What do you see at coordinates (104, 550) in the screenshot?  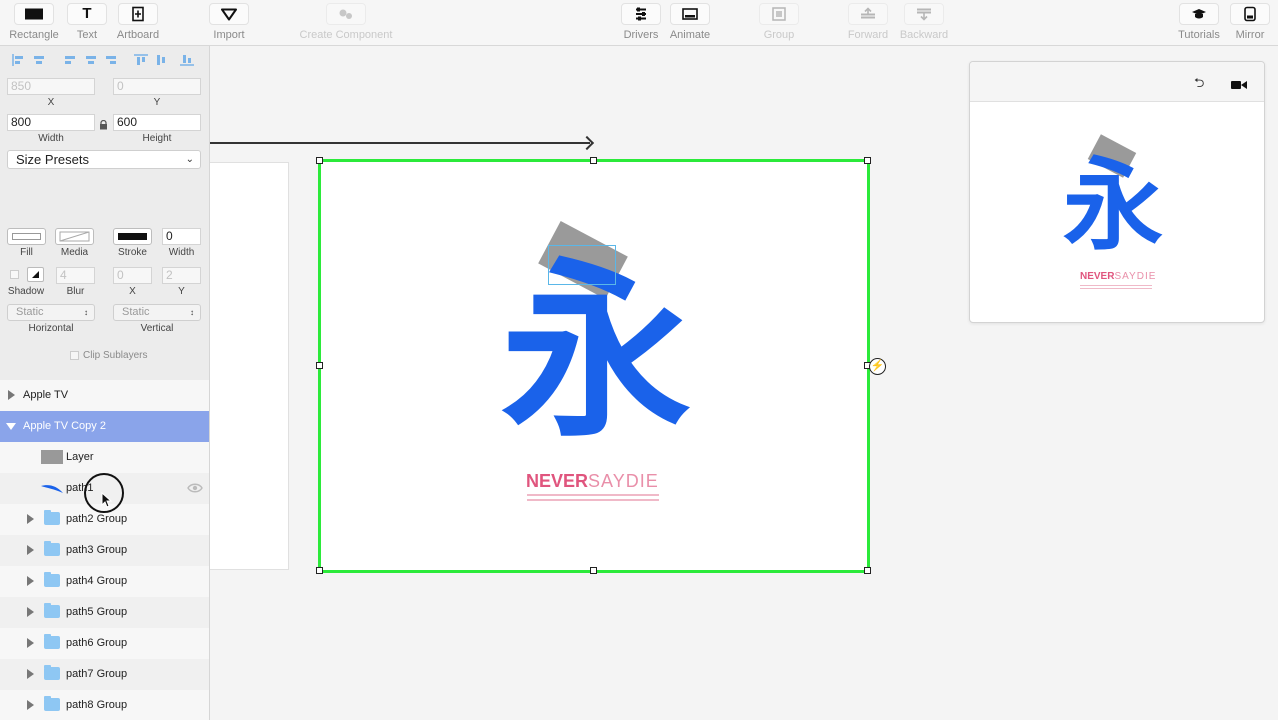 I see `layer-row-path3-group: path3 Group` at bounding box center [104, 550].